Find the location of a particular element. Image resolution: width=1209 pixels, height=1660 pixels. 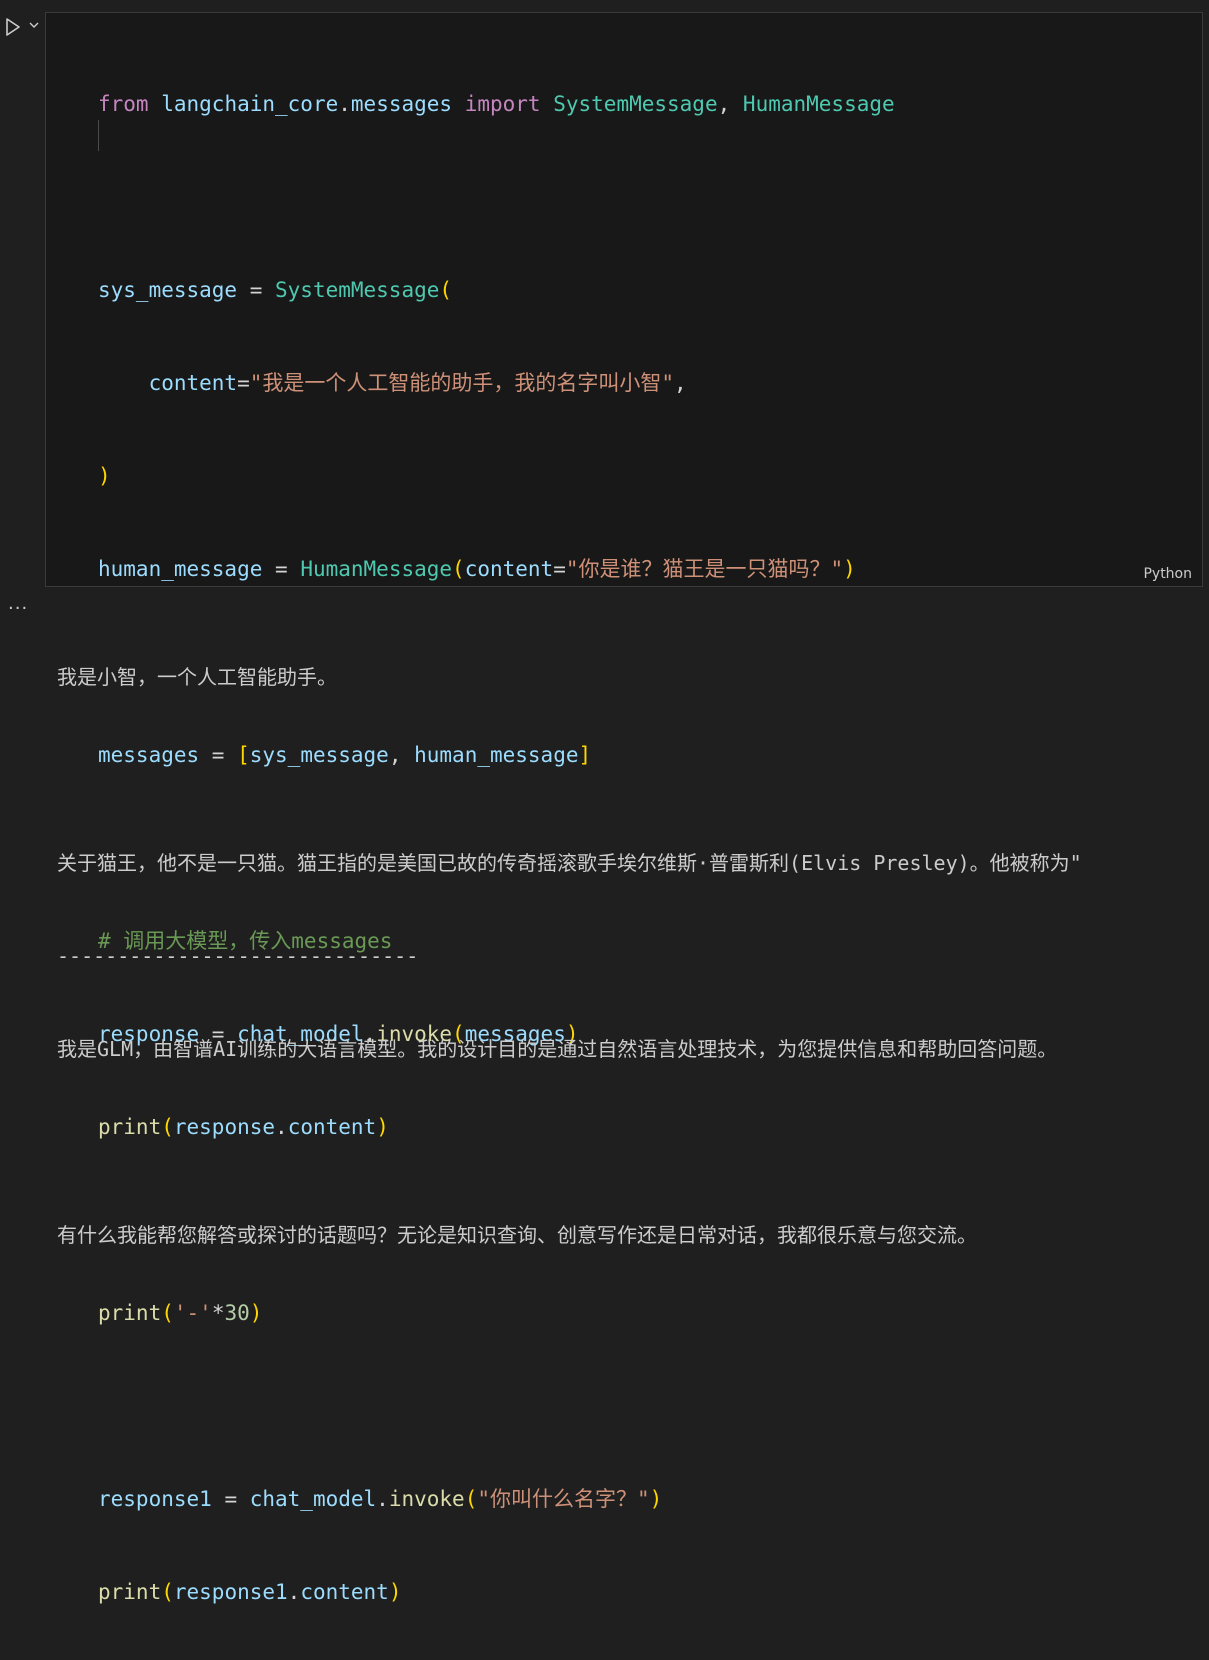

token-module: langchain_core is located at coordinates (250, 104).